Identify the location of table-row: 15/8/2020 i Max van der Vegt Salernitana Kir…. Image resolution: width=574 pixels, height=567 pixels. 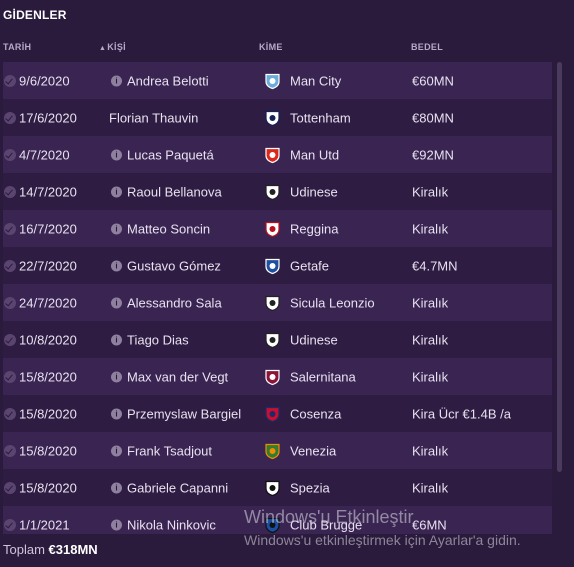
(277, 376).